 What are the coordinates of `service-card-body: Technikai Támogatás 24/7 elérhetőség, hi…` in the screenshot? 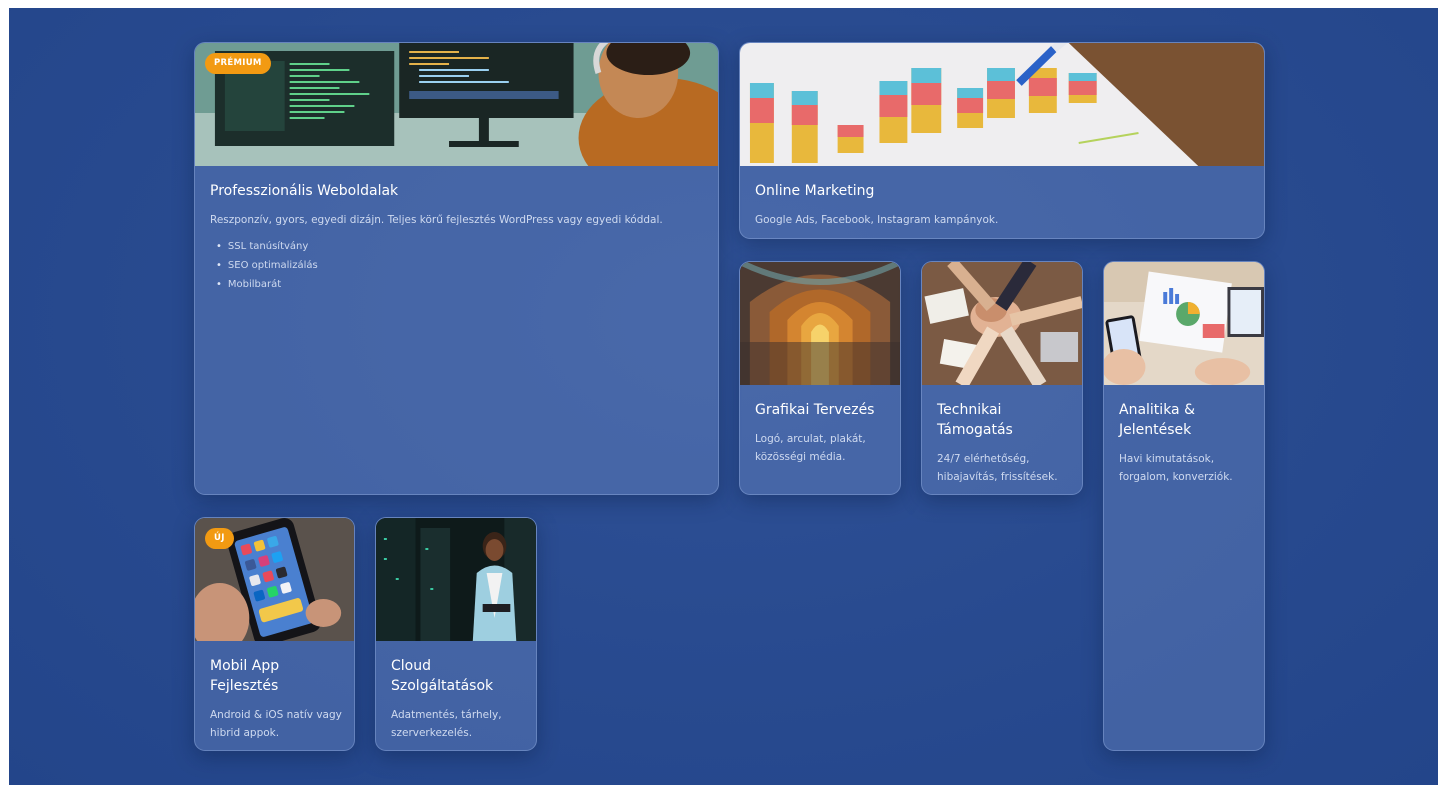 It's located at (1003, 443).